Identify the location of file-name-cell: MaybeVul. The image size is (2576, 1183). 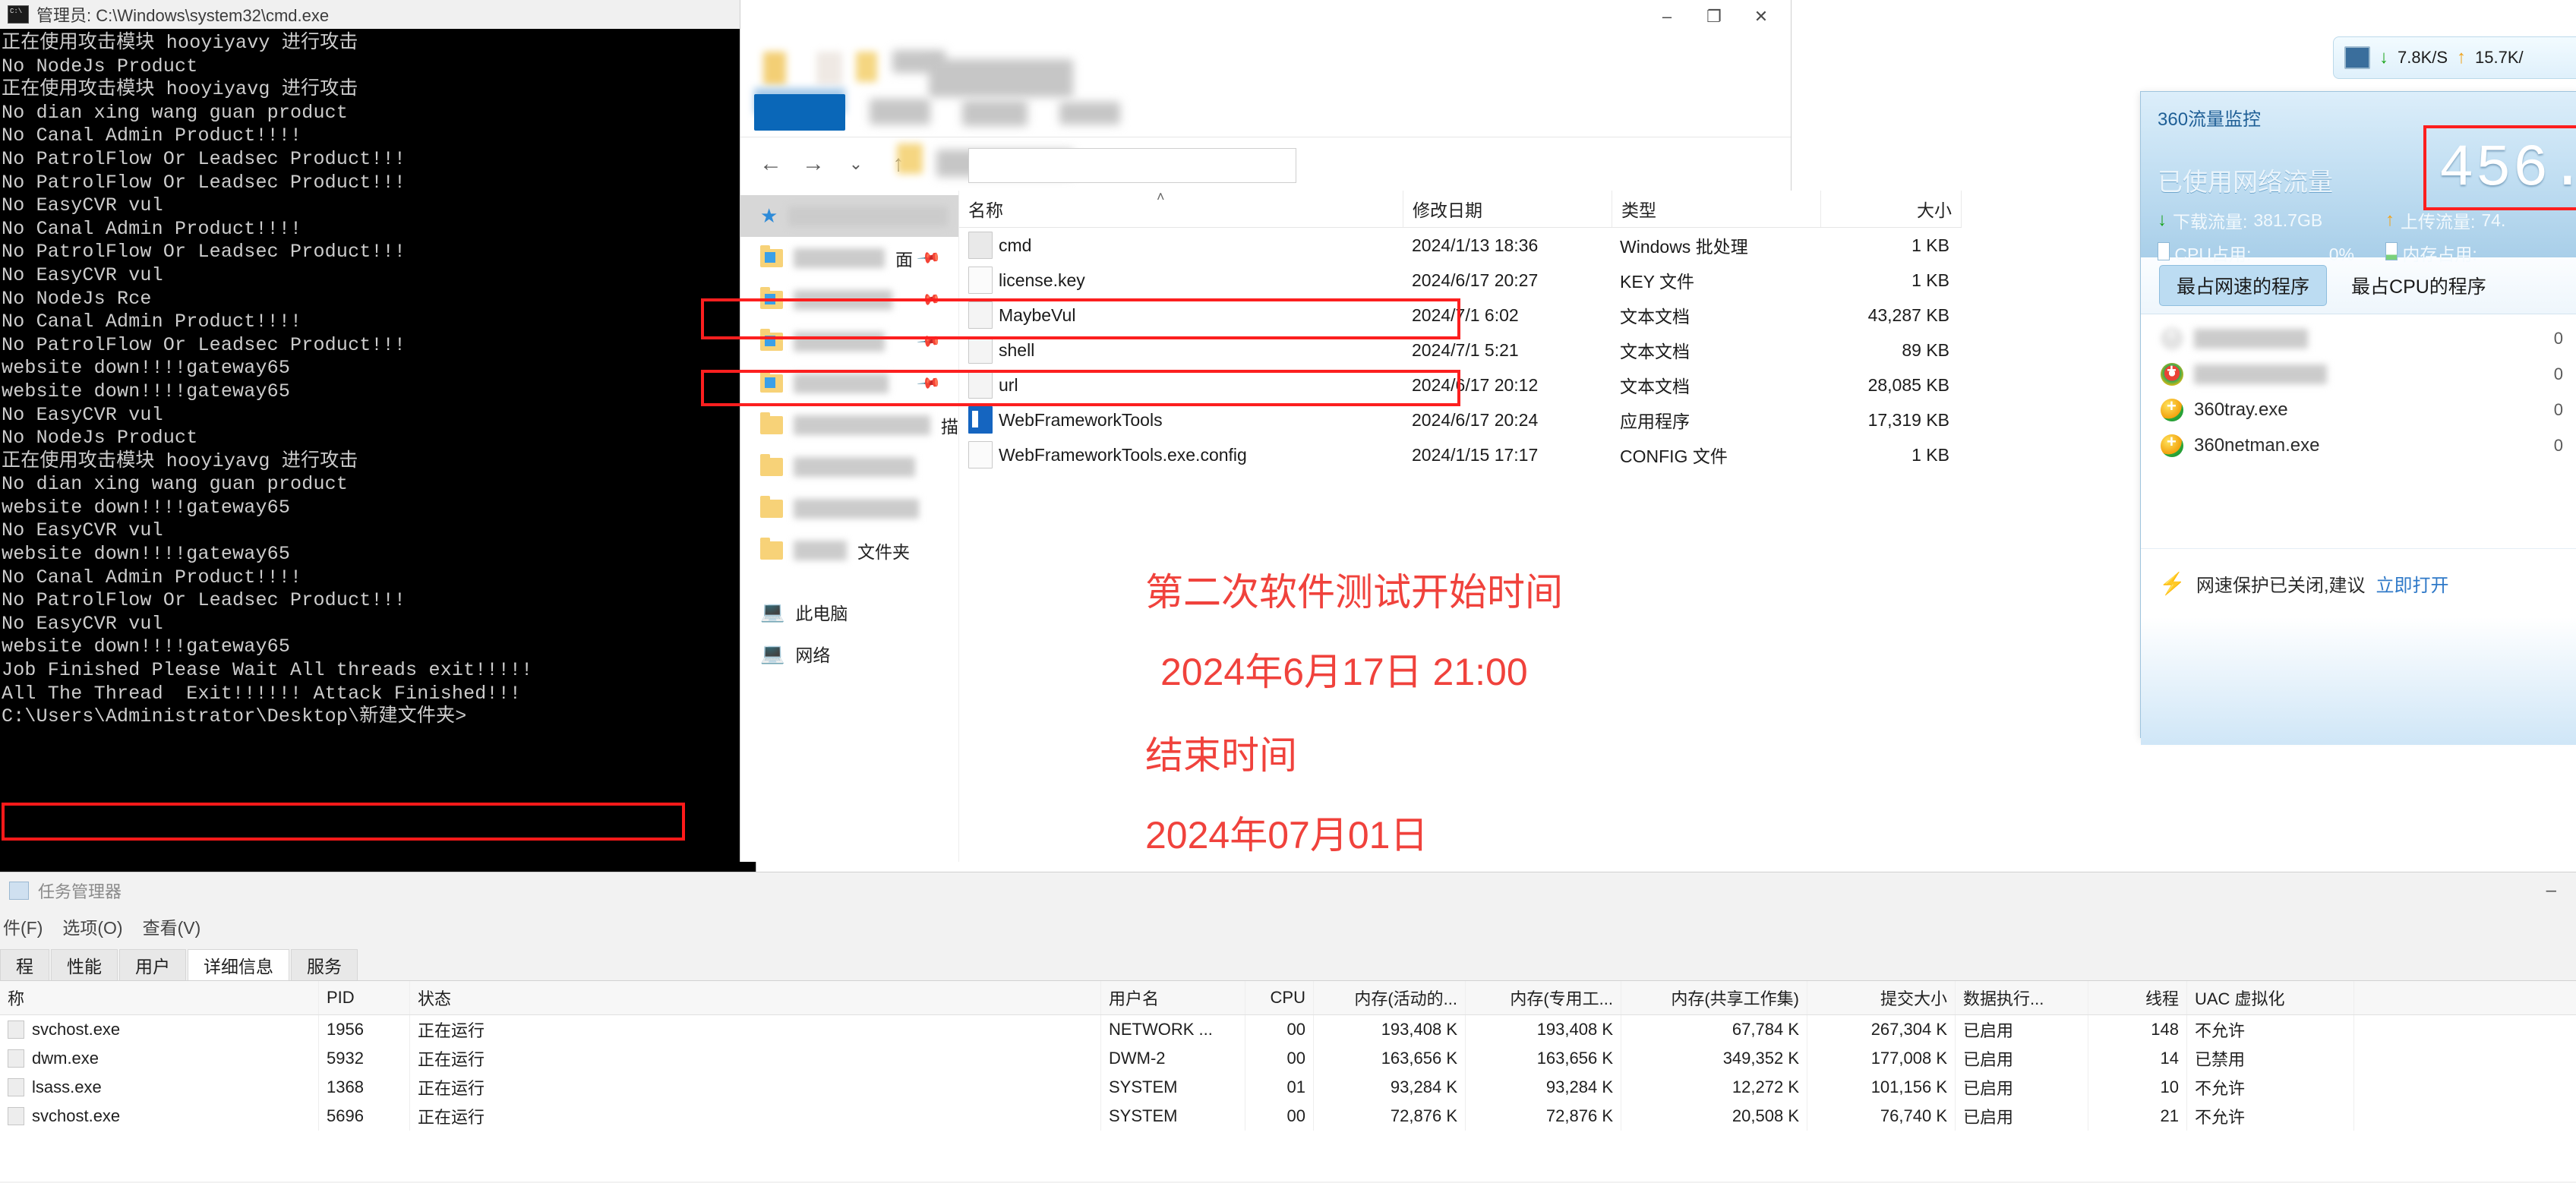
(1181, 315).